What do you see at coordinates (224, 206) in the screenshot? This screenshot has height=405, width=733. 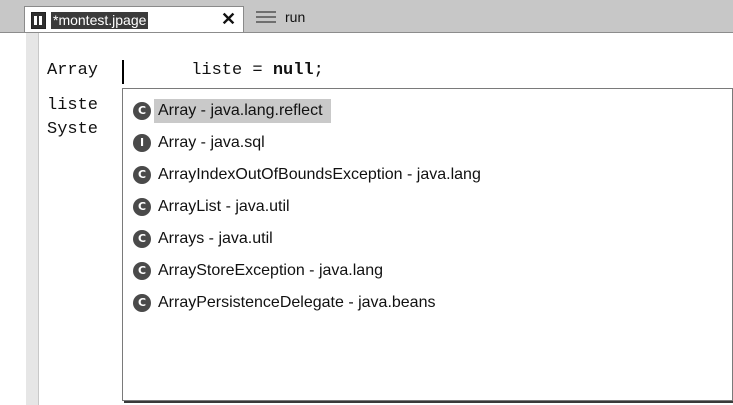 I see `autocomplete-item-label: ArrayList - java.util` at bounding box center [224, 206].